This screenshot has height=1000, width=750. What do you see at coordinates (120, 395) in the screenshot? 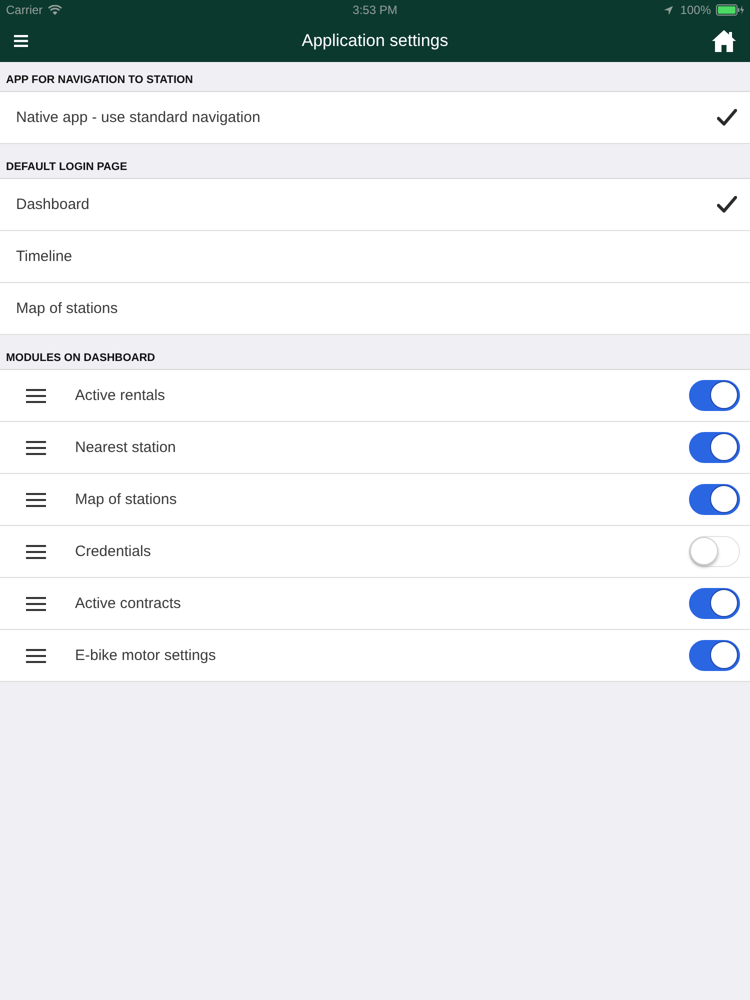
I see `module-label: Active rentals` at bounding box center [120, 395].